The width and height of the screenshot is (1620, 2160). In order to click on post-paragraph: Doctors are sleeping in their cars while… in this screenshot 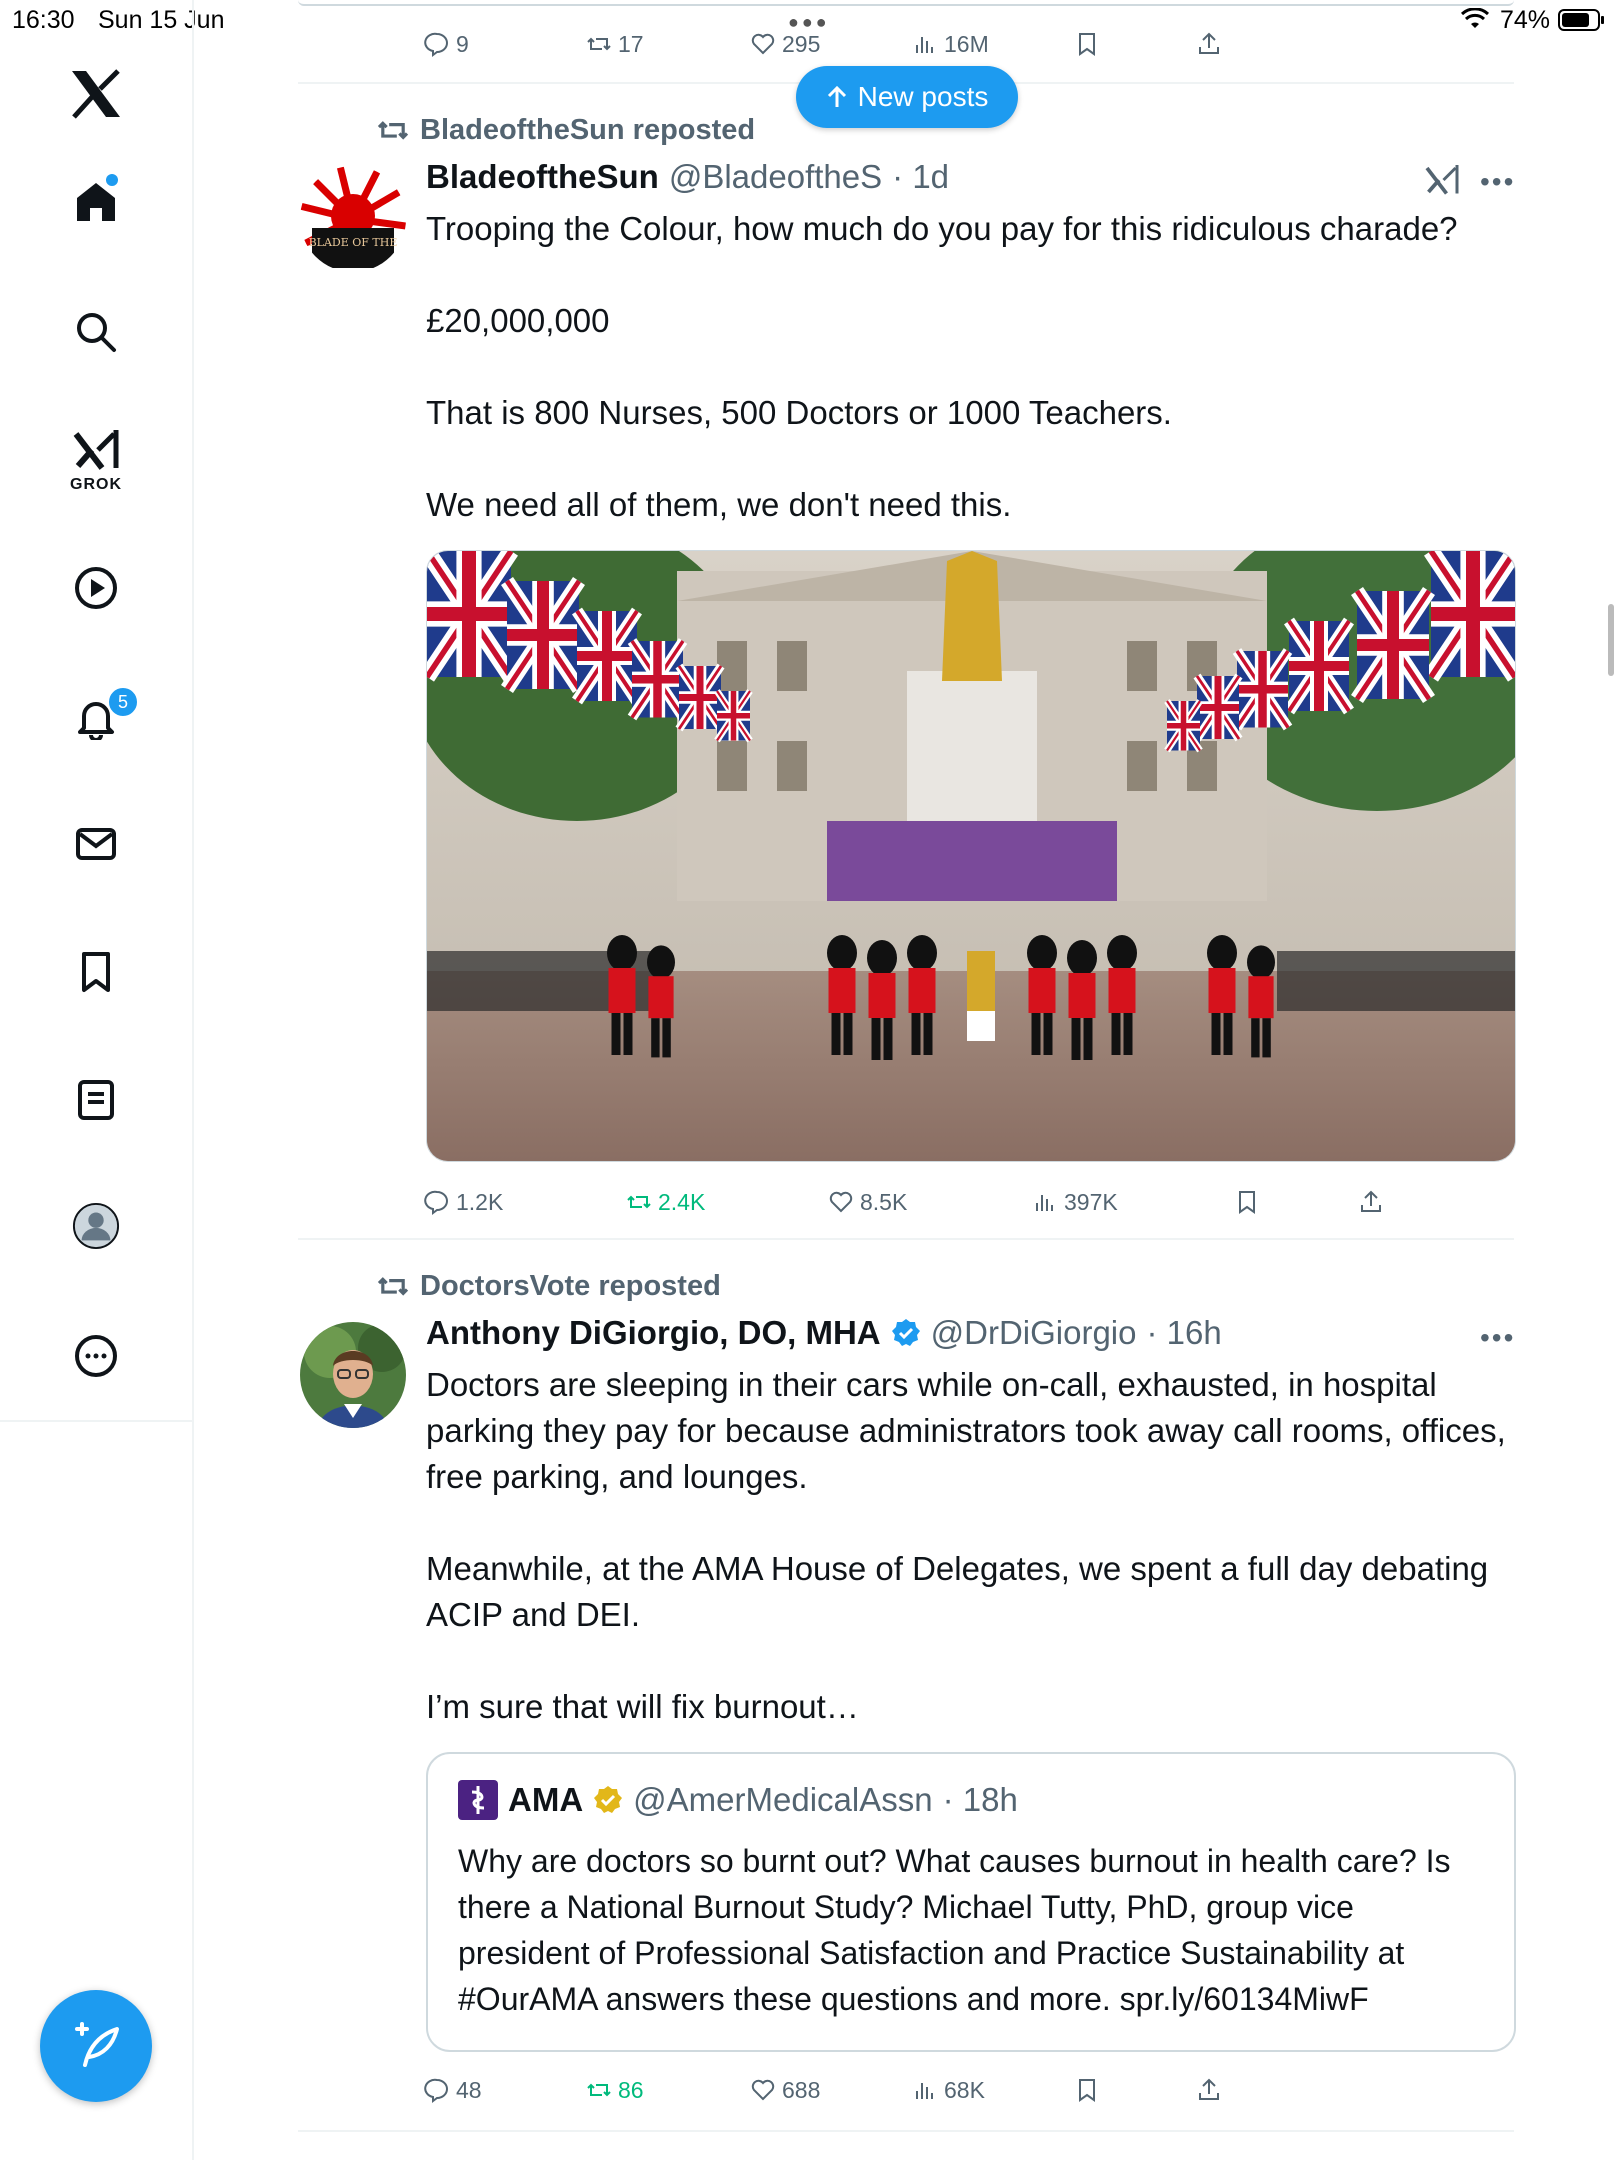, I will do `click(966, 1430)`.